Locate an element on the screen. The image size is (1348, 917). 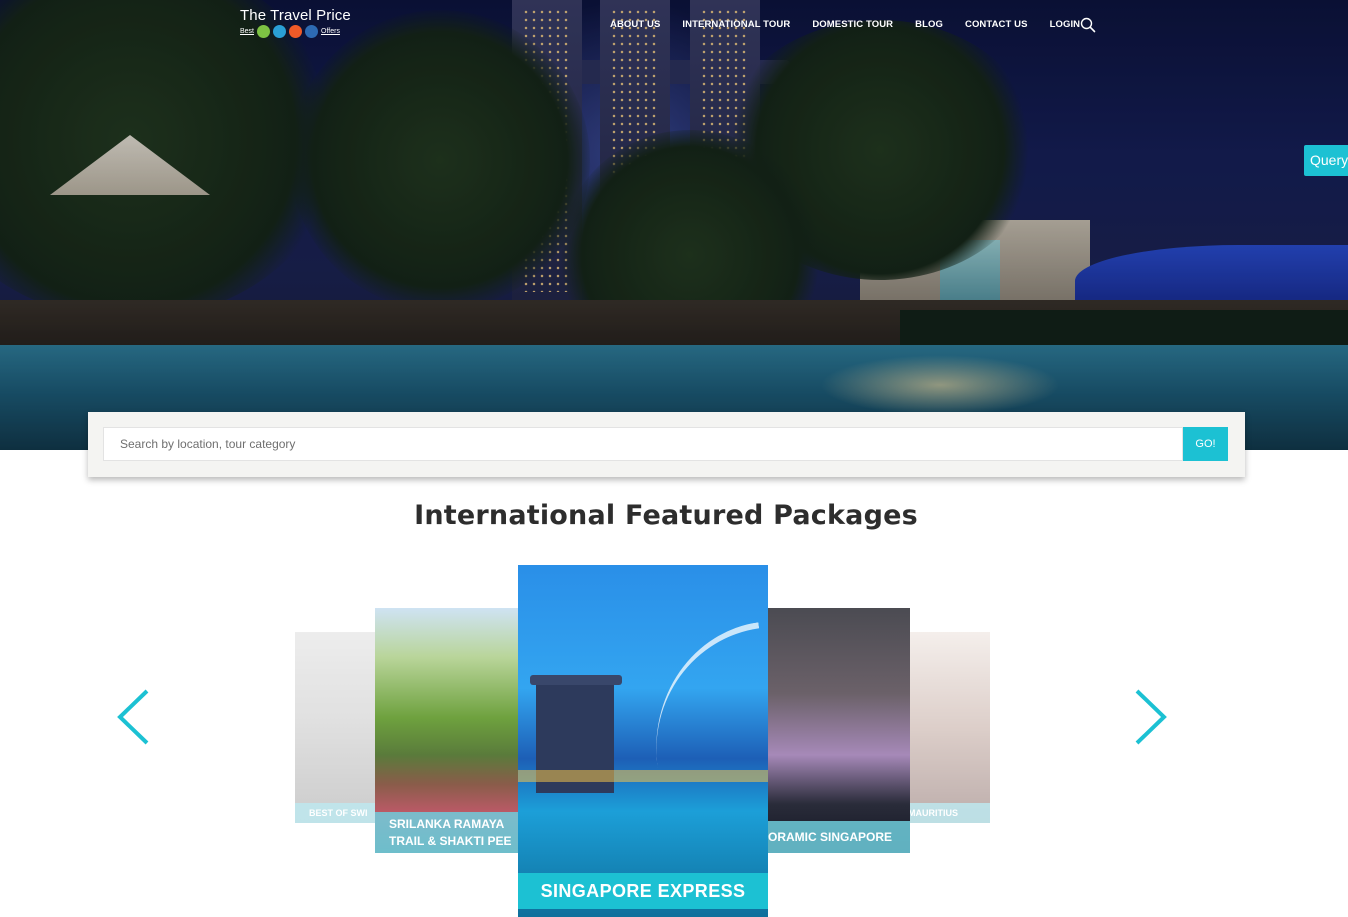
package-card-active: SINGAPORE EXPRESS is located at coordinates (643, 741).